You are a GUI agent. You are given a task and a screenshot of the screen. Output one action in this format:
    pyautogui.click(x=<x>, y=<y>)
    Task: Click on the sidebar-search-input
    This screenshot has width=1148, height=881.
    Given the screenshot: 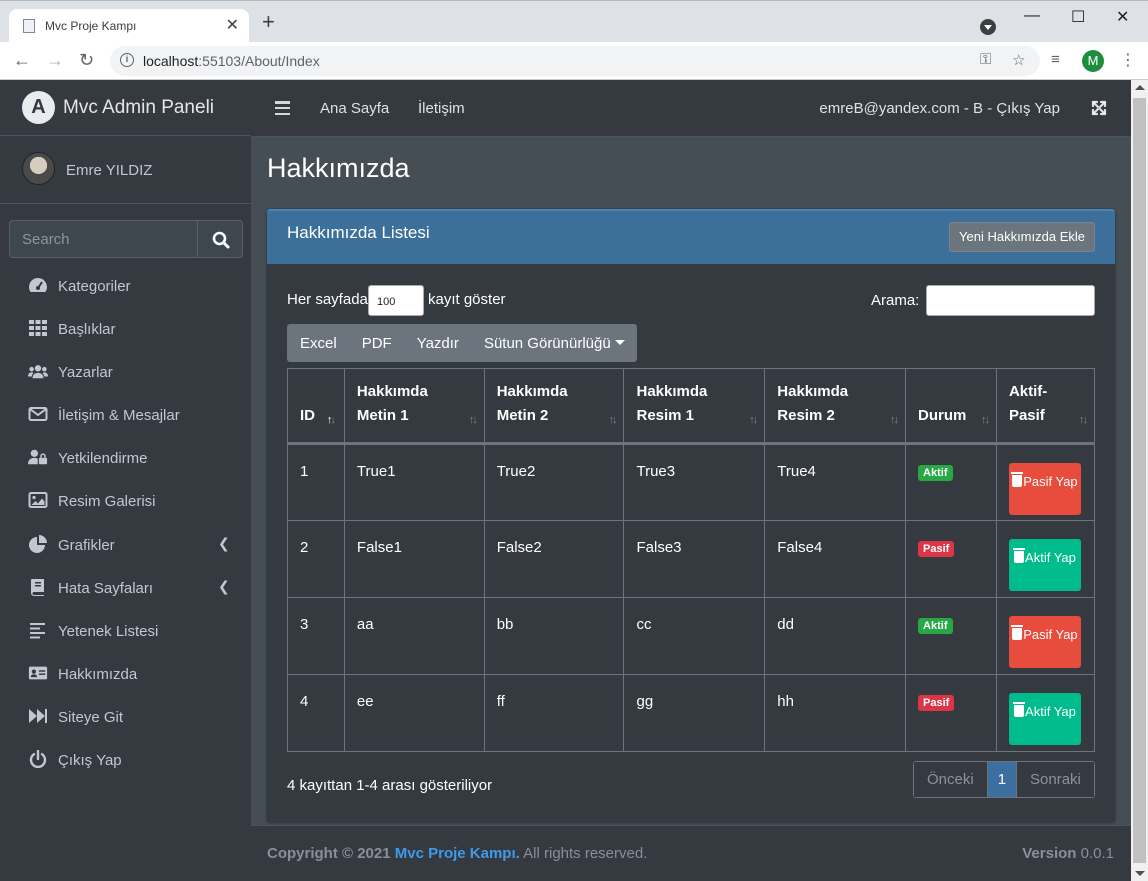 What is the action you would take?
    pyautogui.click(x=103, y=239)
    